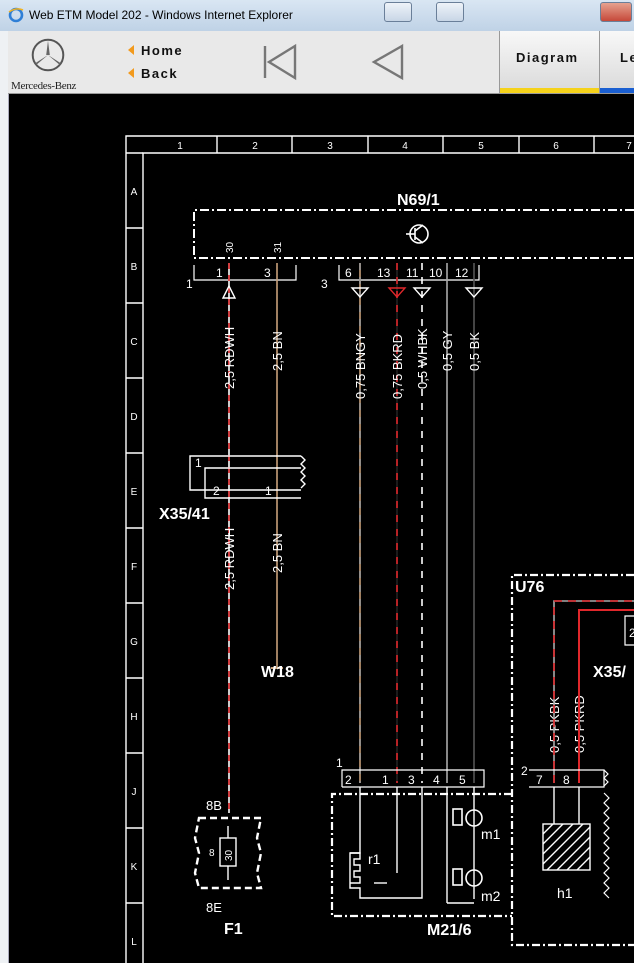 This screenshot has height=963, width=634. What do you see at coordinates (547, 57) in the screenshot?
I see `tab-diagram-label: Diagram` at bounding box center [547, 57].